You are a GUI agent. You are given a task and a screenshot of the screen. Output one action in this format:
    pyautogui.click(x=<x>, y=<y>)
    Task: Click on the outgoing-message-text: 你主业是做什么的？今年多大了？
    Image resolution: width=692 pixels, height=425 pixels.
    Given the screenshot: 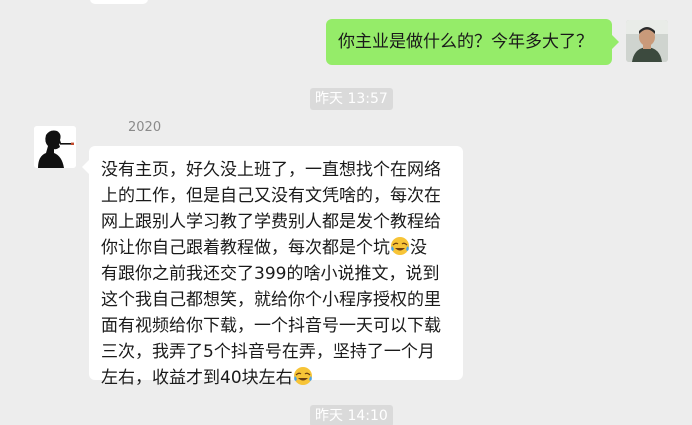 What is the action you would take?
    pyautogui.click(x=465, y=42)
    